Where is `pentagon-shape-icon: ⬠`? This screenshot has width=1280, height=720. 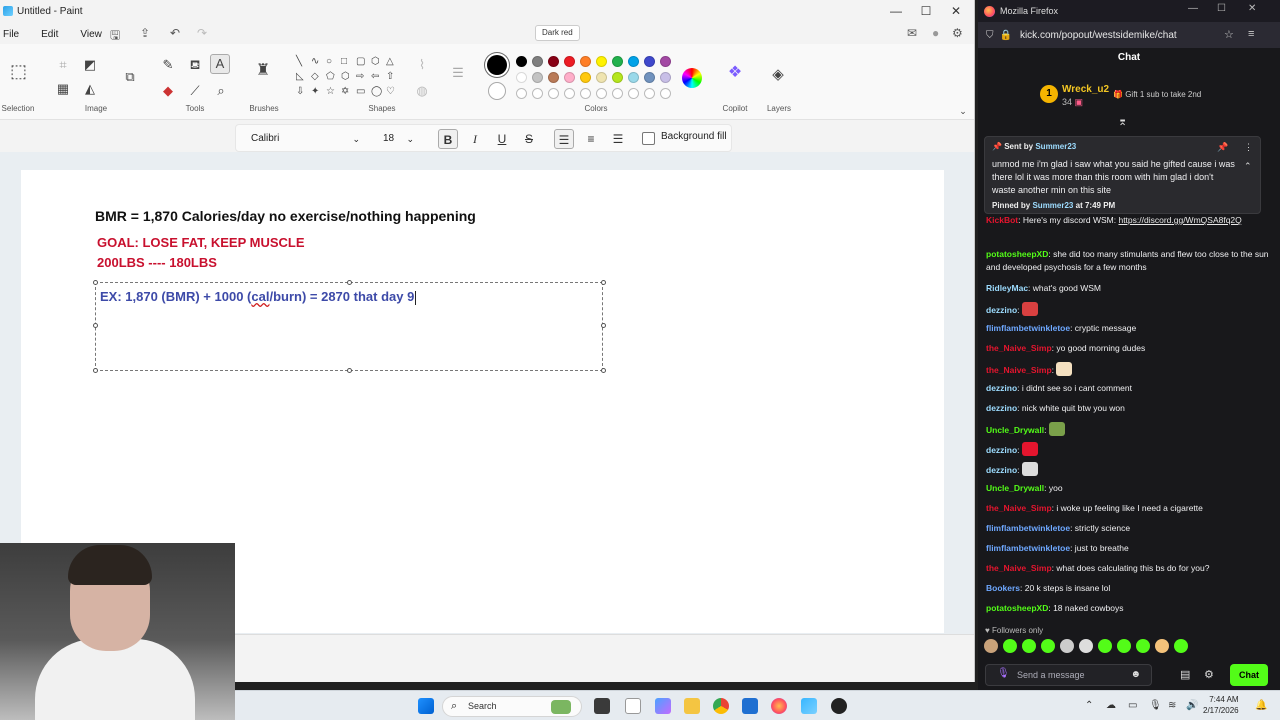
pentagon-shape-icon: ⬠ is located at coordinates (330, 76).